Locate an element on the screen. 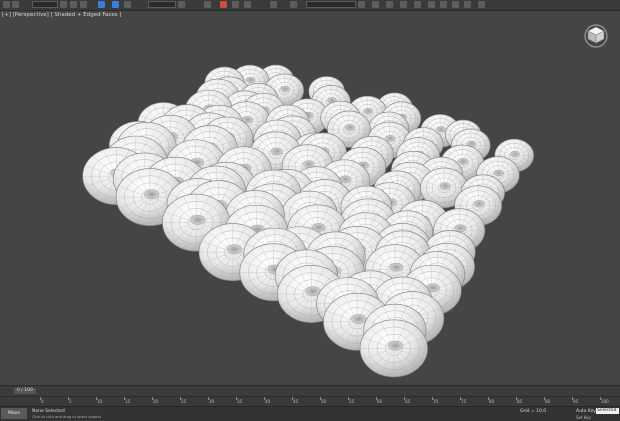 This screenshot has height=421, width=620. timeline-tick-label: 90 is located at coordinates (548, 401).